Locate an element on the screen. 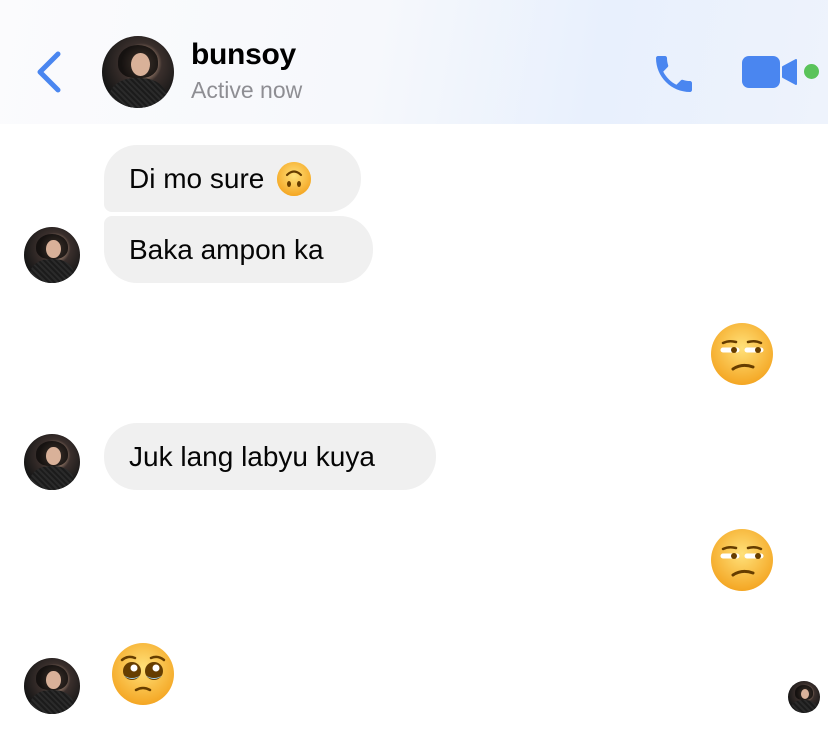  message-bubble-1: Di mo sure is located at coordinates (232, 178).